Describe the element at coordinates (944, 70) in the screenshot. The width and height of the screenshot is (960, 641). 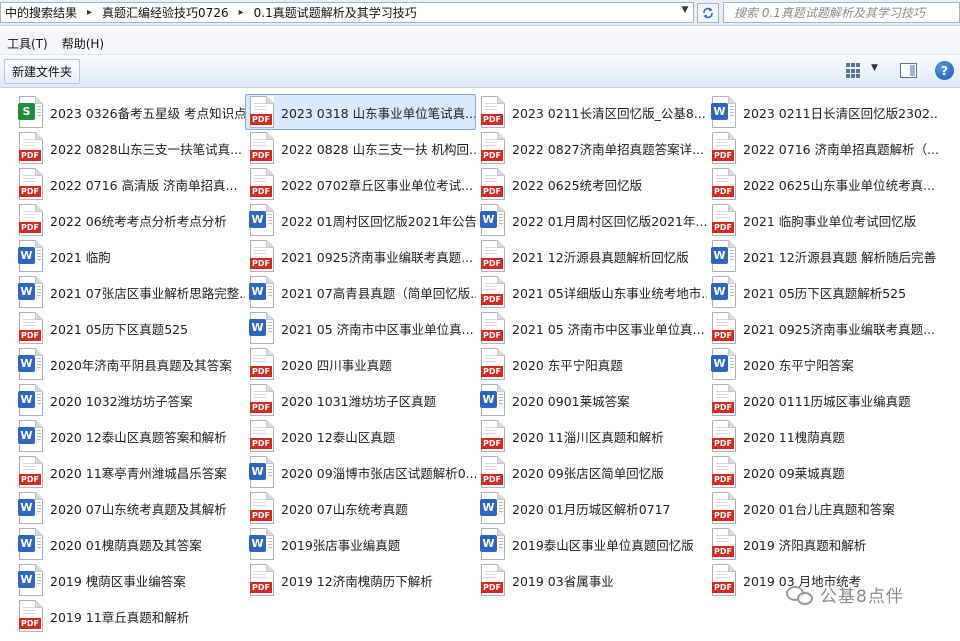
I see `help-icon: ?` at that location.